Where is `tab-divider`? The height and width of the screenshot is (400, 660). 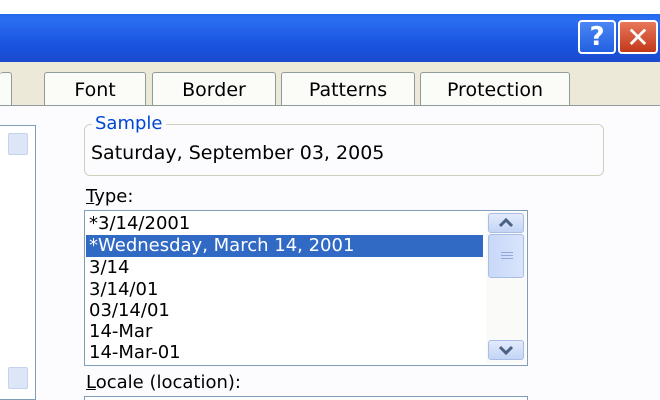
tab-divider is located at coordinates (330, 105).